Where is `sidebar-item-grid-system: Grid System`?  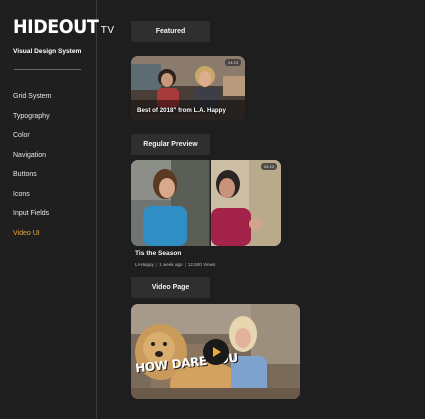 sidebar-item-grid-system: Grid System is located at coordinates (32, 103).